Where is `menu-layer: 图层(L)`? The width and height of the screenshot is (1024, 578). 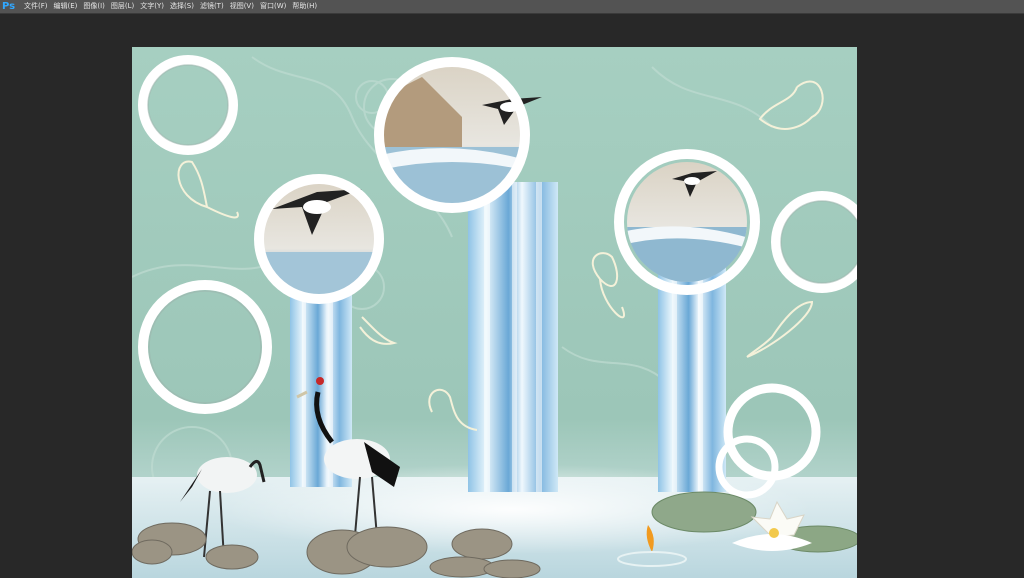
menu-layer: 图层(L) is located at coordinates (122, 6).